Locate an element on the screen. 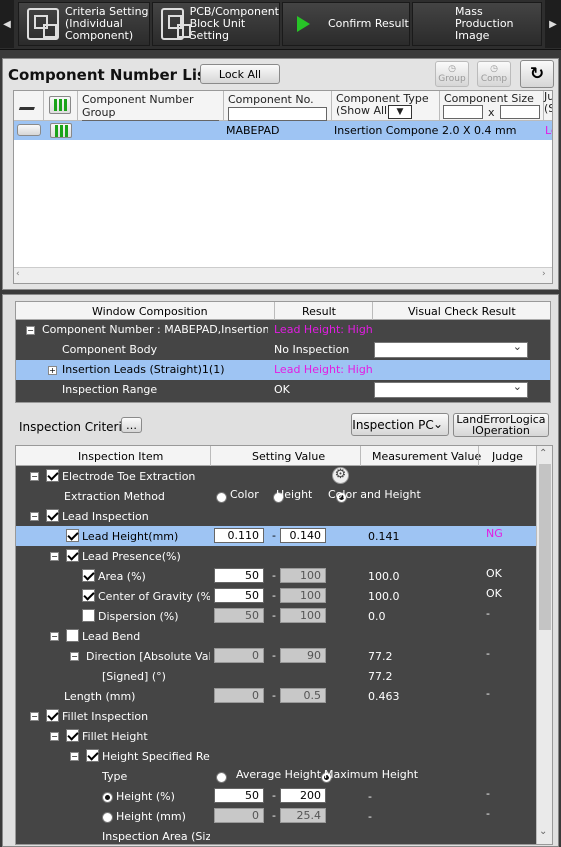  vertical-scrollbar: ⌃ ⌄ is located at coordinates (544, 645).